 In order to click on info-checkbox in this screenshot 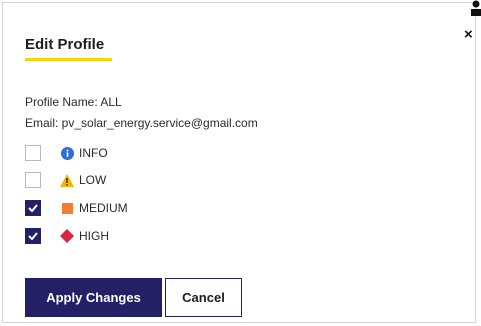, I will do `click(33, 153)`.